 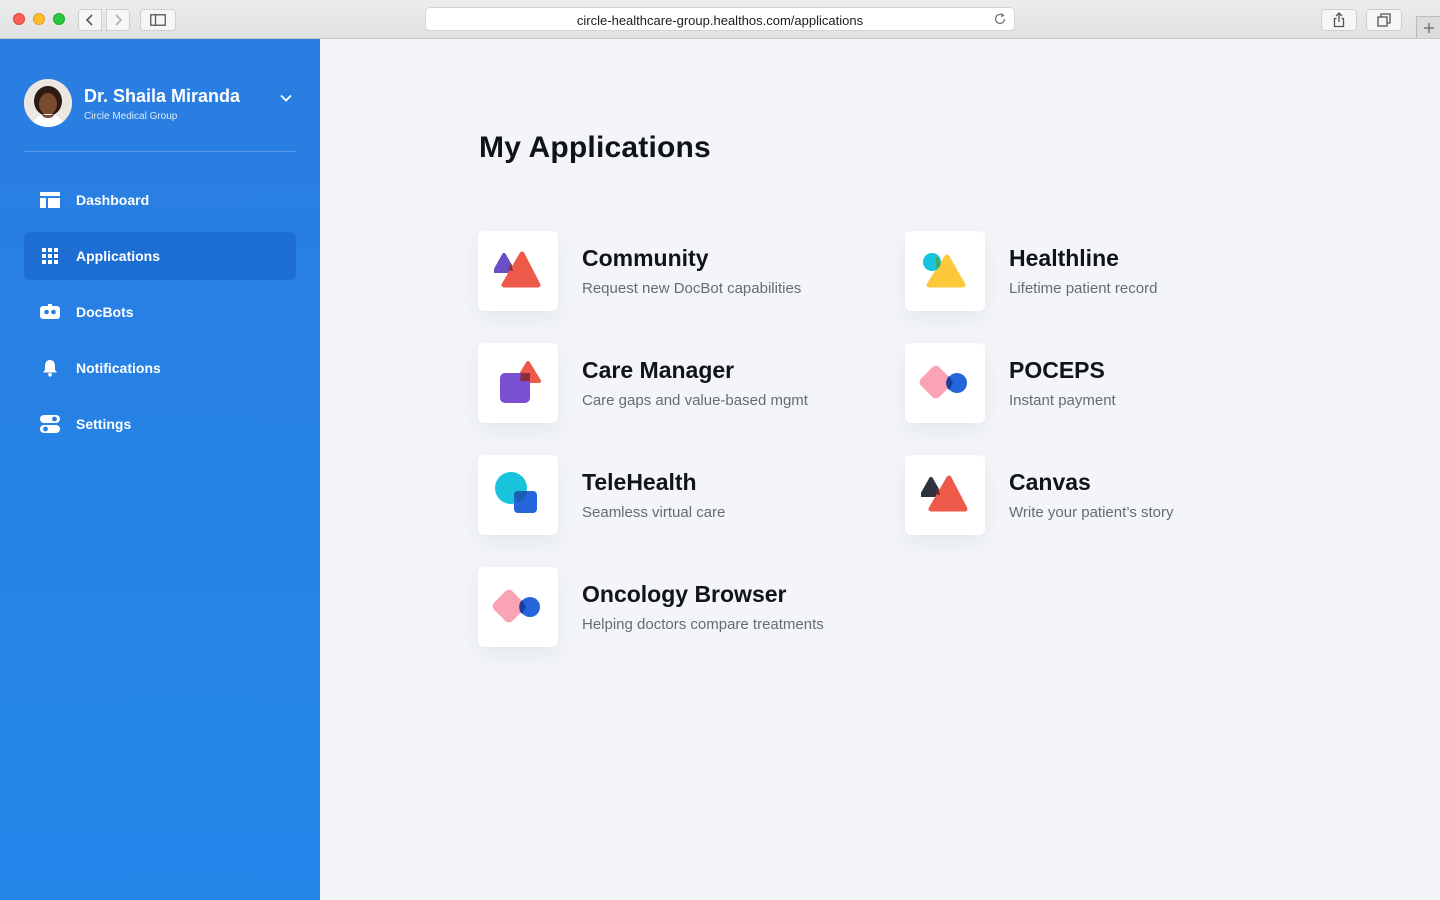 What do you see at coordinates (160, 424) in the screenshot?
I see `sidebar-item-settings: Settings` at bounding box center [160, 424].